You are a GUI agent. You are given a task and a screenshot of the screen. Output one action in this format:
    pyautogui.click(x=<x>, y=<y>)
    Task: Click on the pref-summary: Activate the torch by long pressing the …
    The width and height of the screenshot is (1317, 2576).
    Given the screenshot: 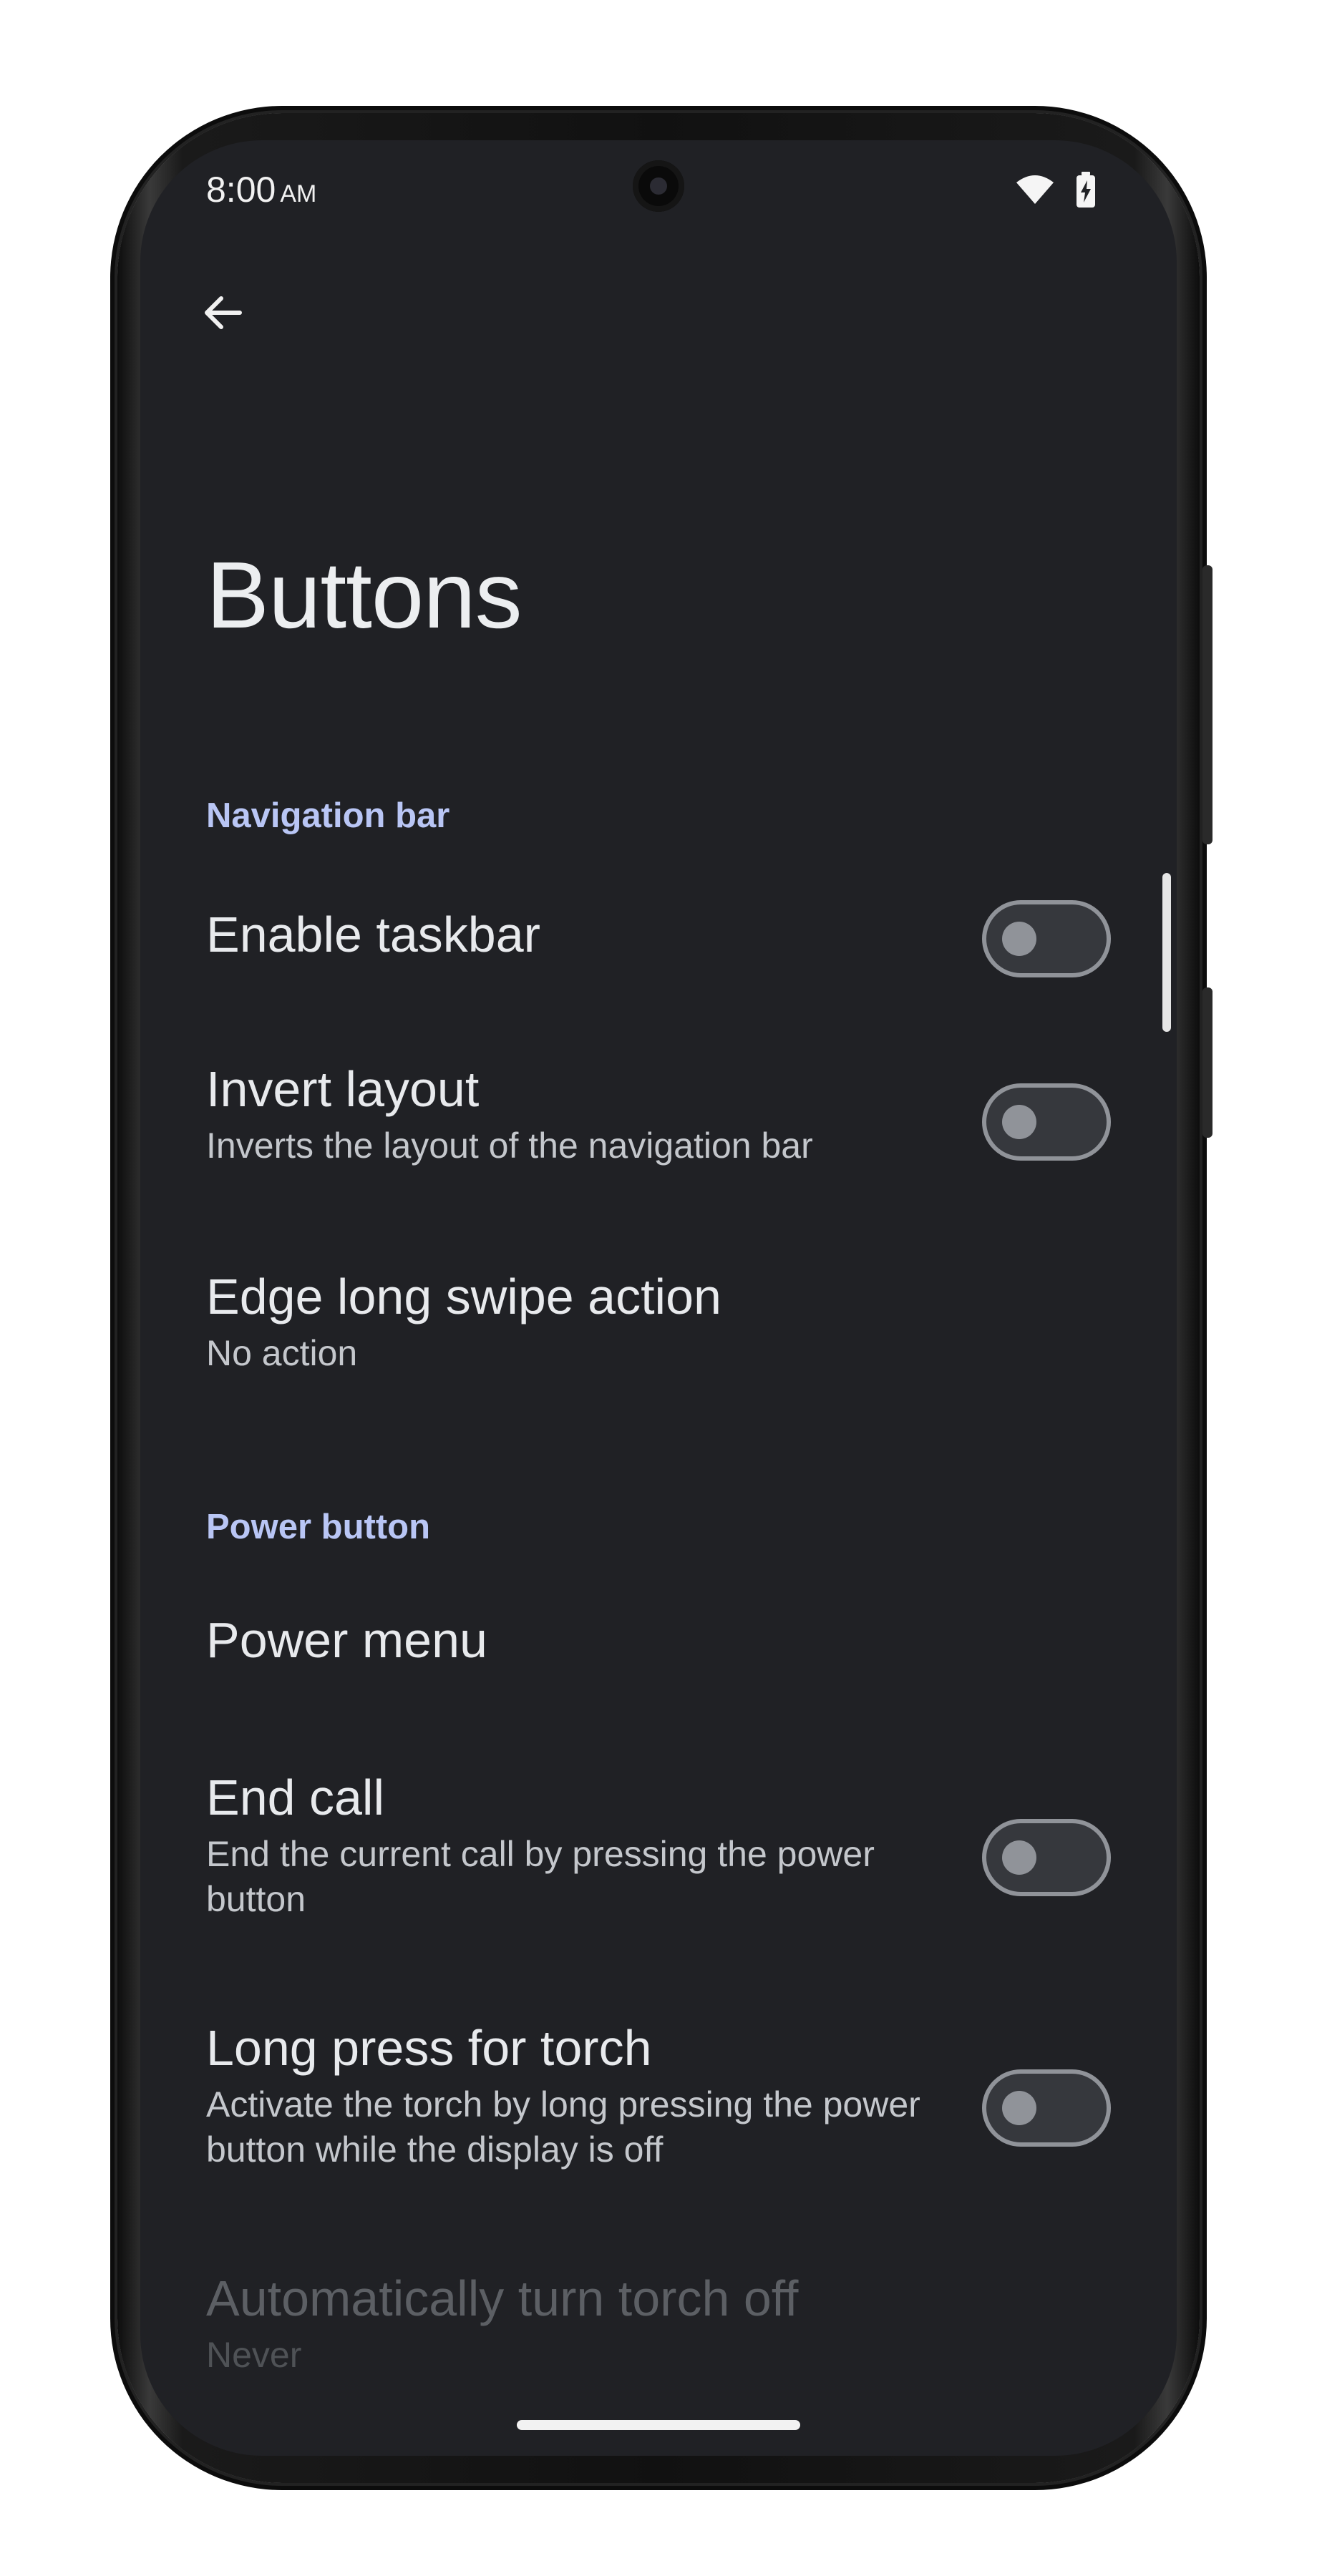 What is the action you would take?
    pyautogui.click(x=563, y=2127)
    